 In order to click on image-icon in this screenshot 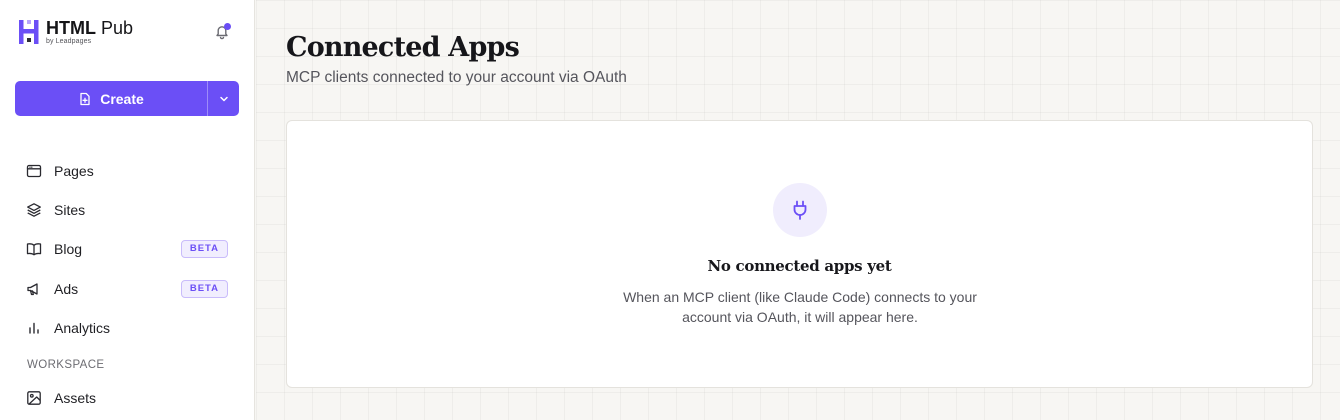, I will do `click(34, 397)`.